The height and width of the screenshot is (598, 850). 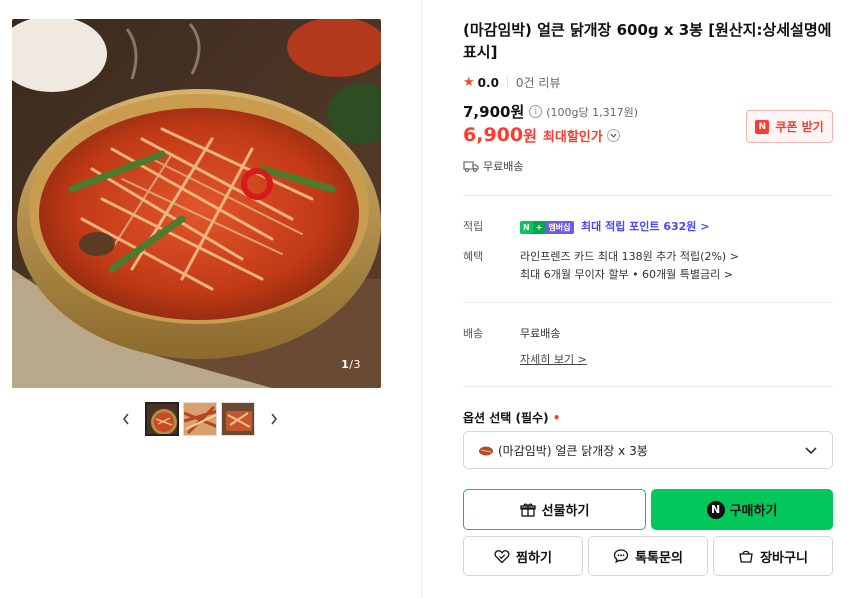 I want to click on star-icon: ★, so click(x=469, y=82).